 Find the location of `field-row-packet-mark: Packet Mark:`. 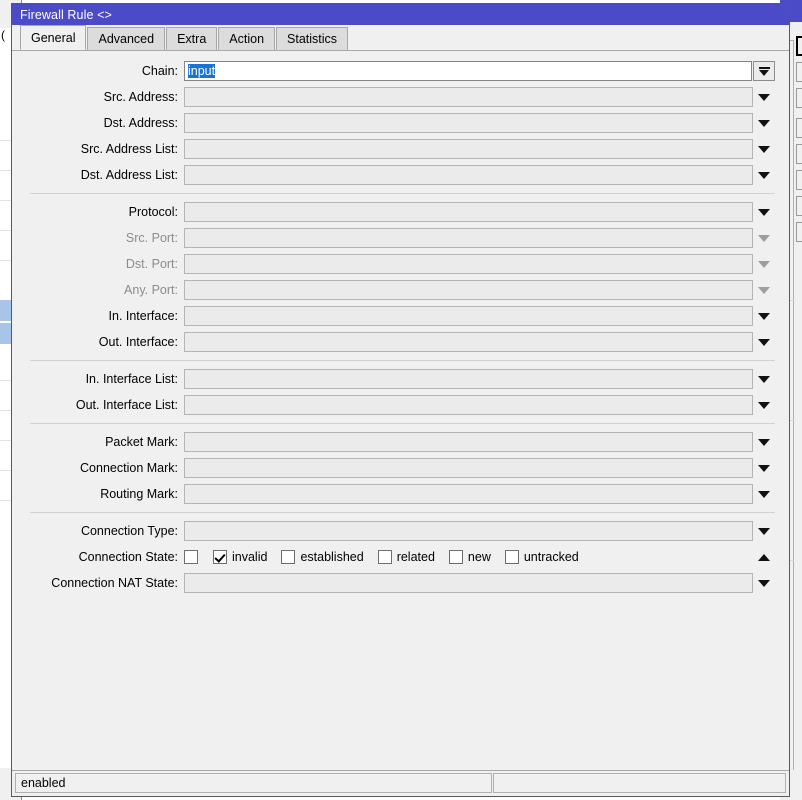

field-row-packet-mark: Packet Mark: is located at coordinates (400, 442).